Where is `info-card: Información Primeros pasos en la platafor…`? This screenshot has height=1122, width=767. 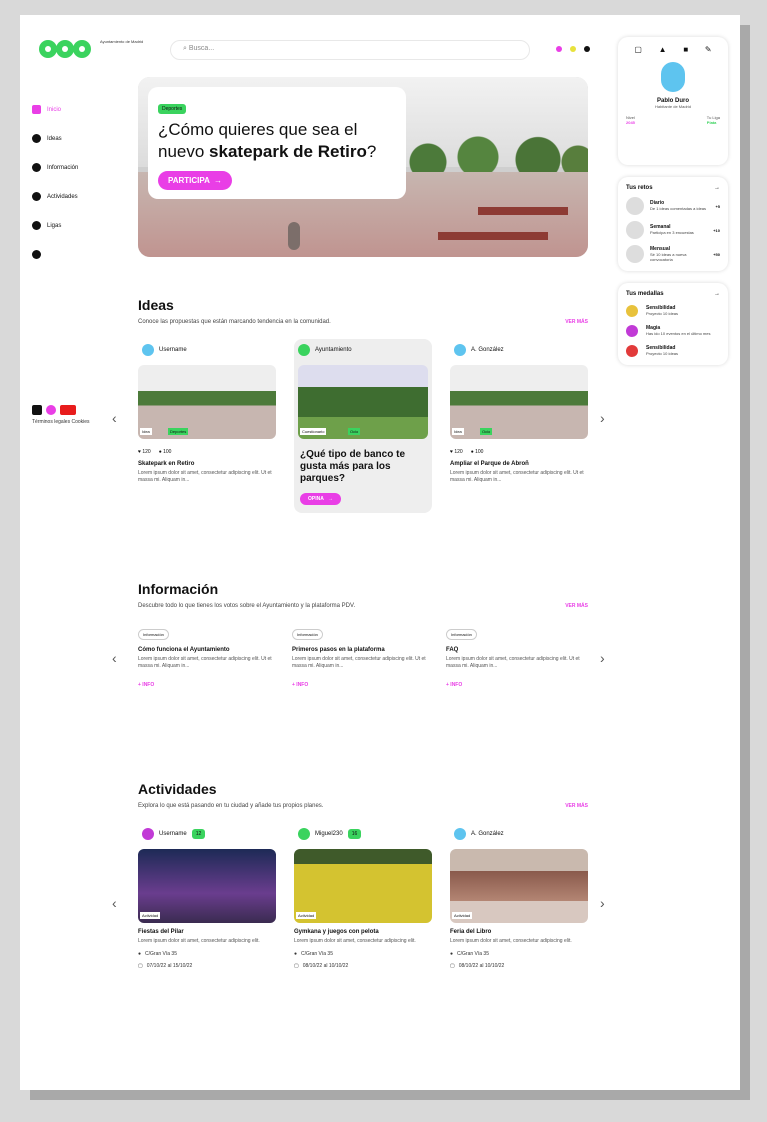 info-card: Información Primeros pasos en la platafor… is located at coordinates (362, 655).